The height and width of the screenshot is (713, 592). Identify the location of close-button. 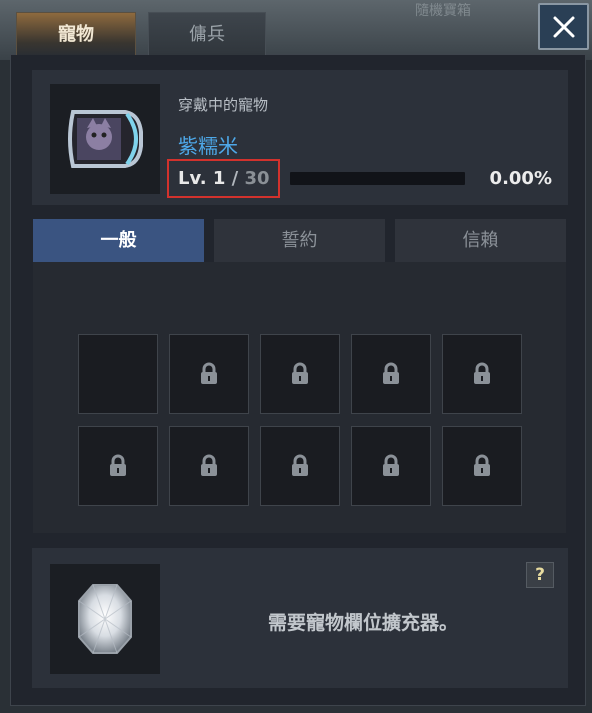
(563, 26).